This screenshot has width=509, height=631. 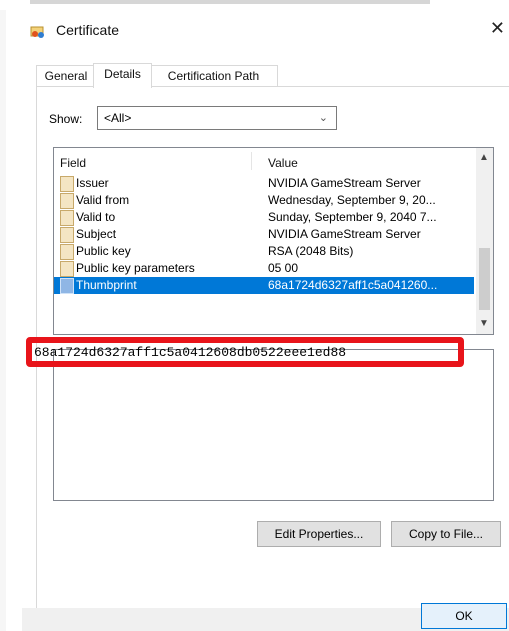 I want to click on show-label: Show:, so click(x=66, y=119).